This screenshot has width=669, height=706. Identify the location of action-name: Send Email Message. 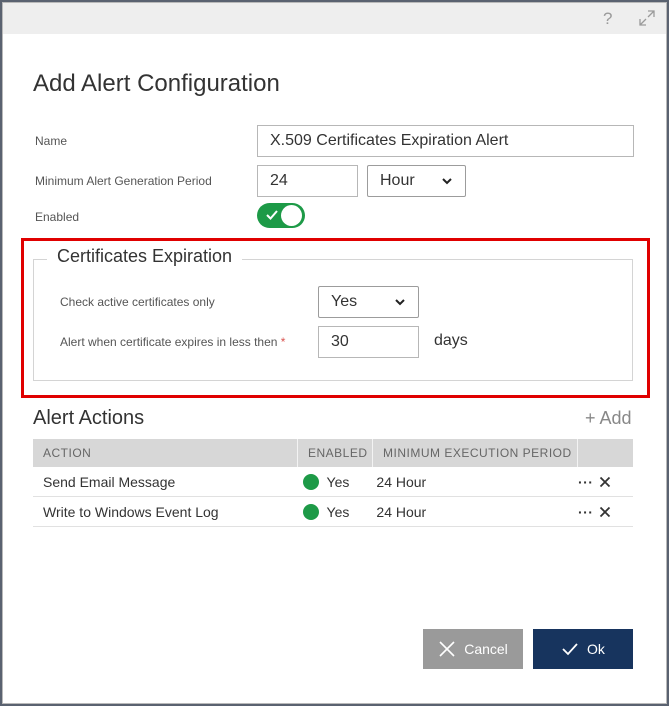
(109, 481).